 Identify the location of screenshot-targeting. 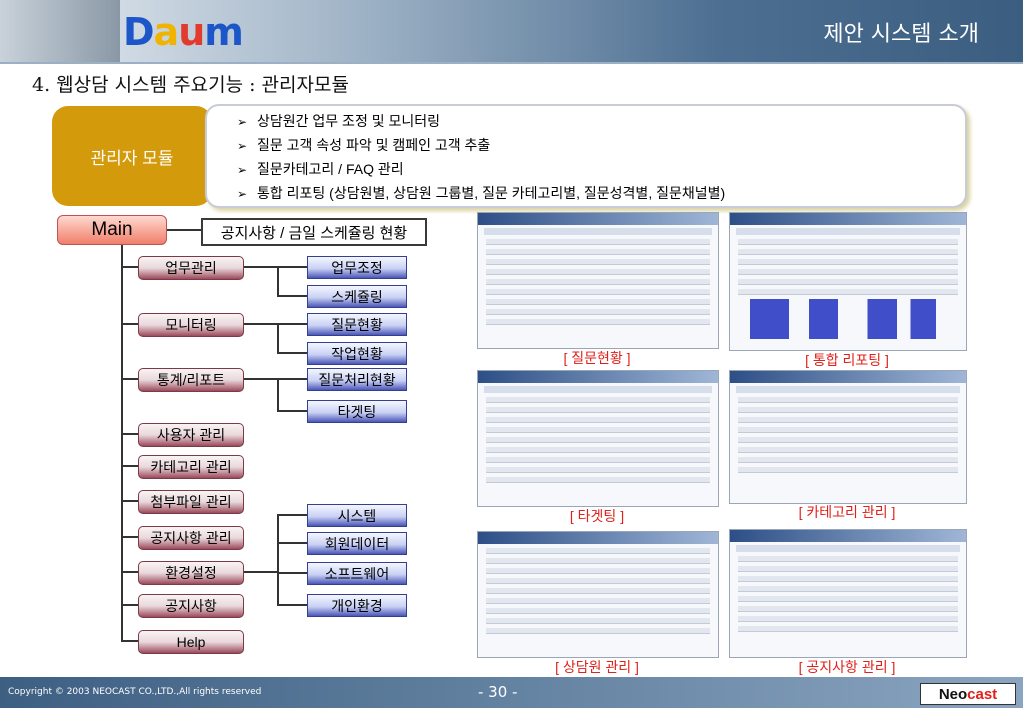
(598, 438).